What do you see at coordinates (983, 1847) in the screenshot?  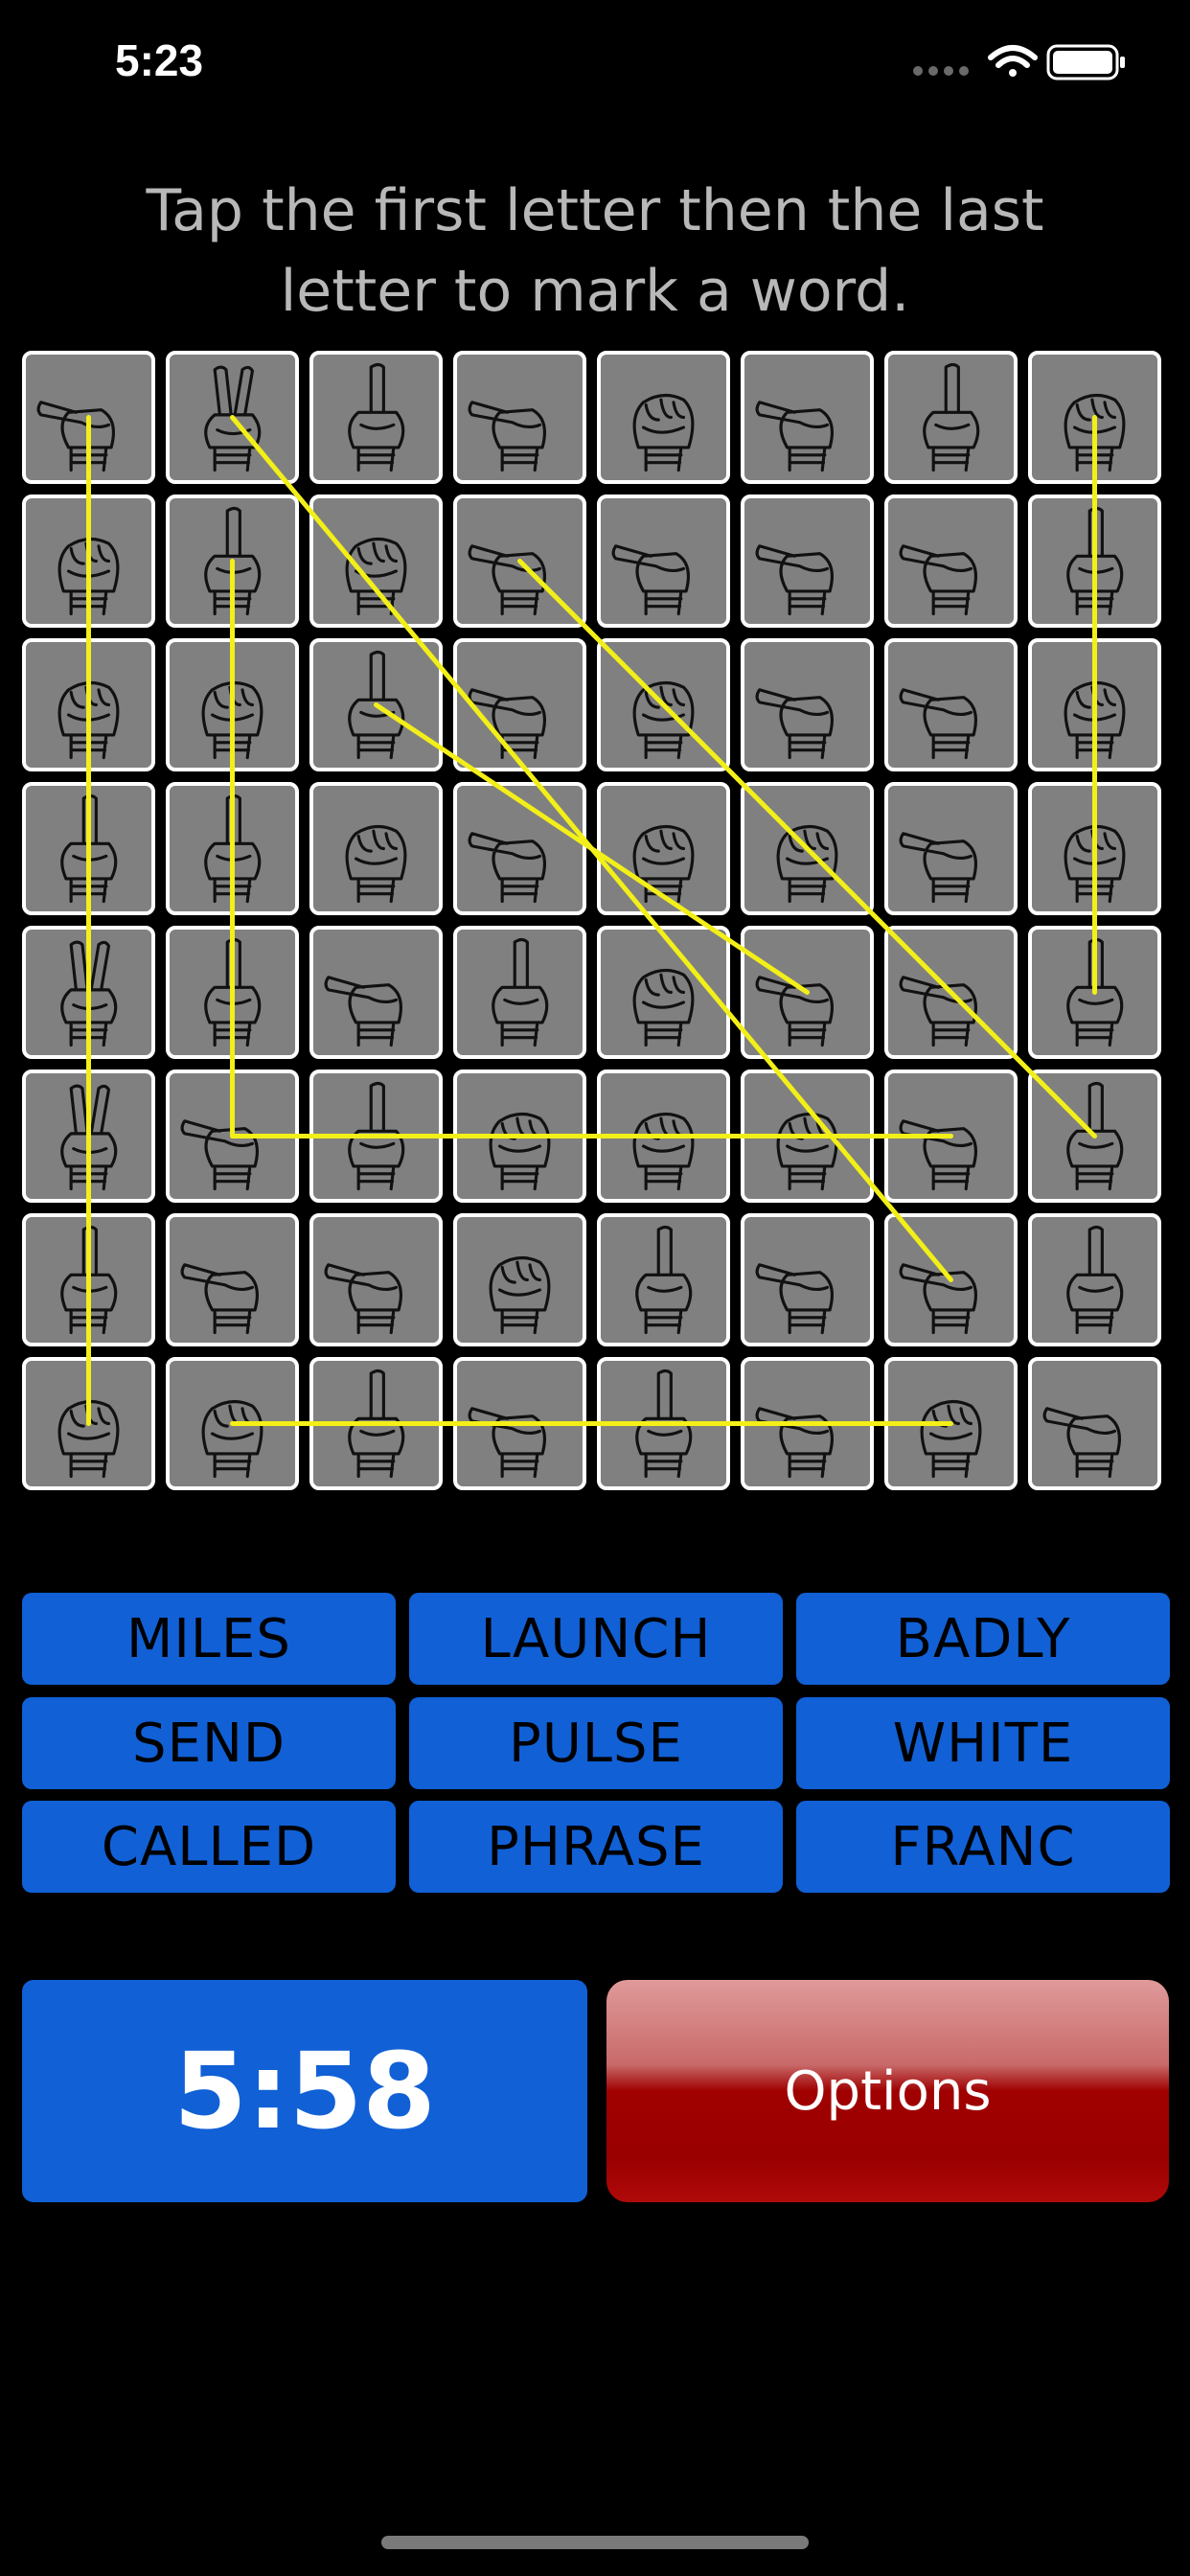 I see `word-button: FRANC` at bounding box center [983, 1847].